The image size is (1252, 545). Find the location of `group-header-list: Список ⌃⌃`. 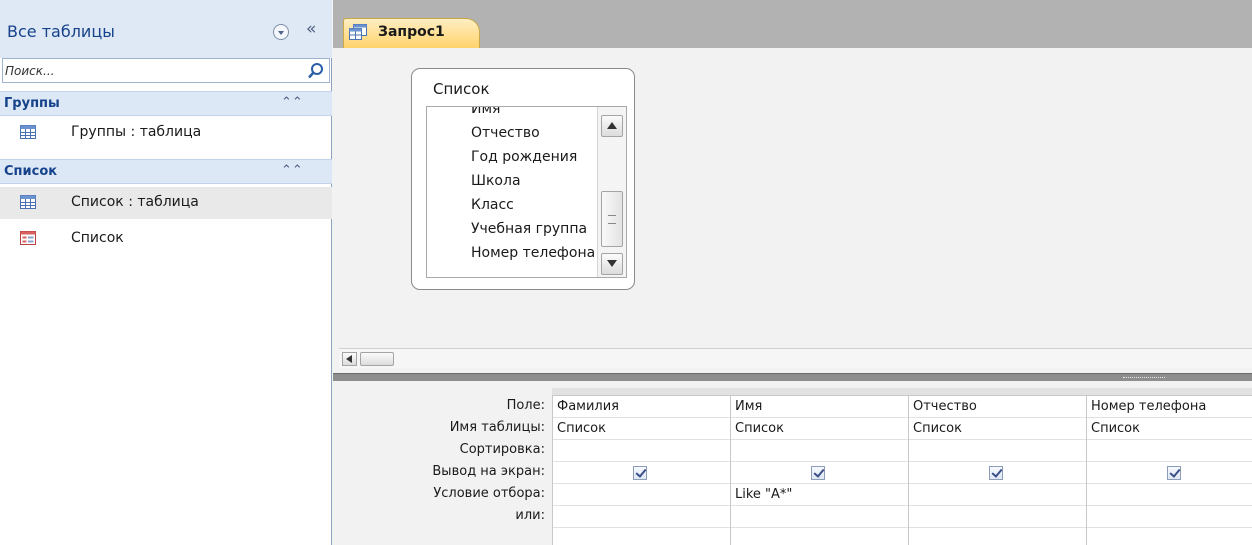

group-header-list: Список ⌃⌃ is located at coordinates (166, 171).